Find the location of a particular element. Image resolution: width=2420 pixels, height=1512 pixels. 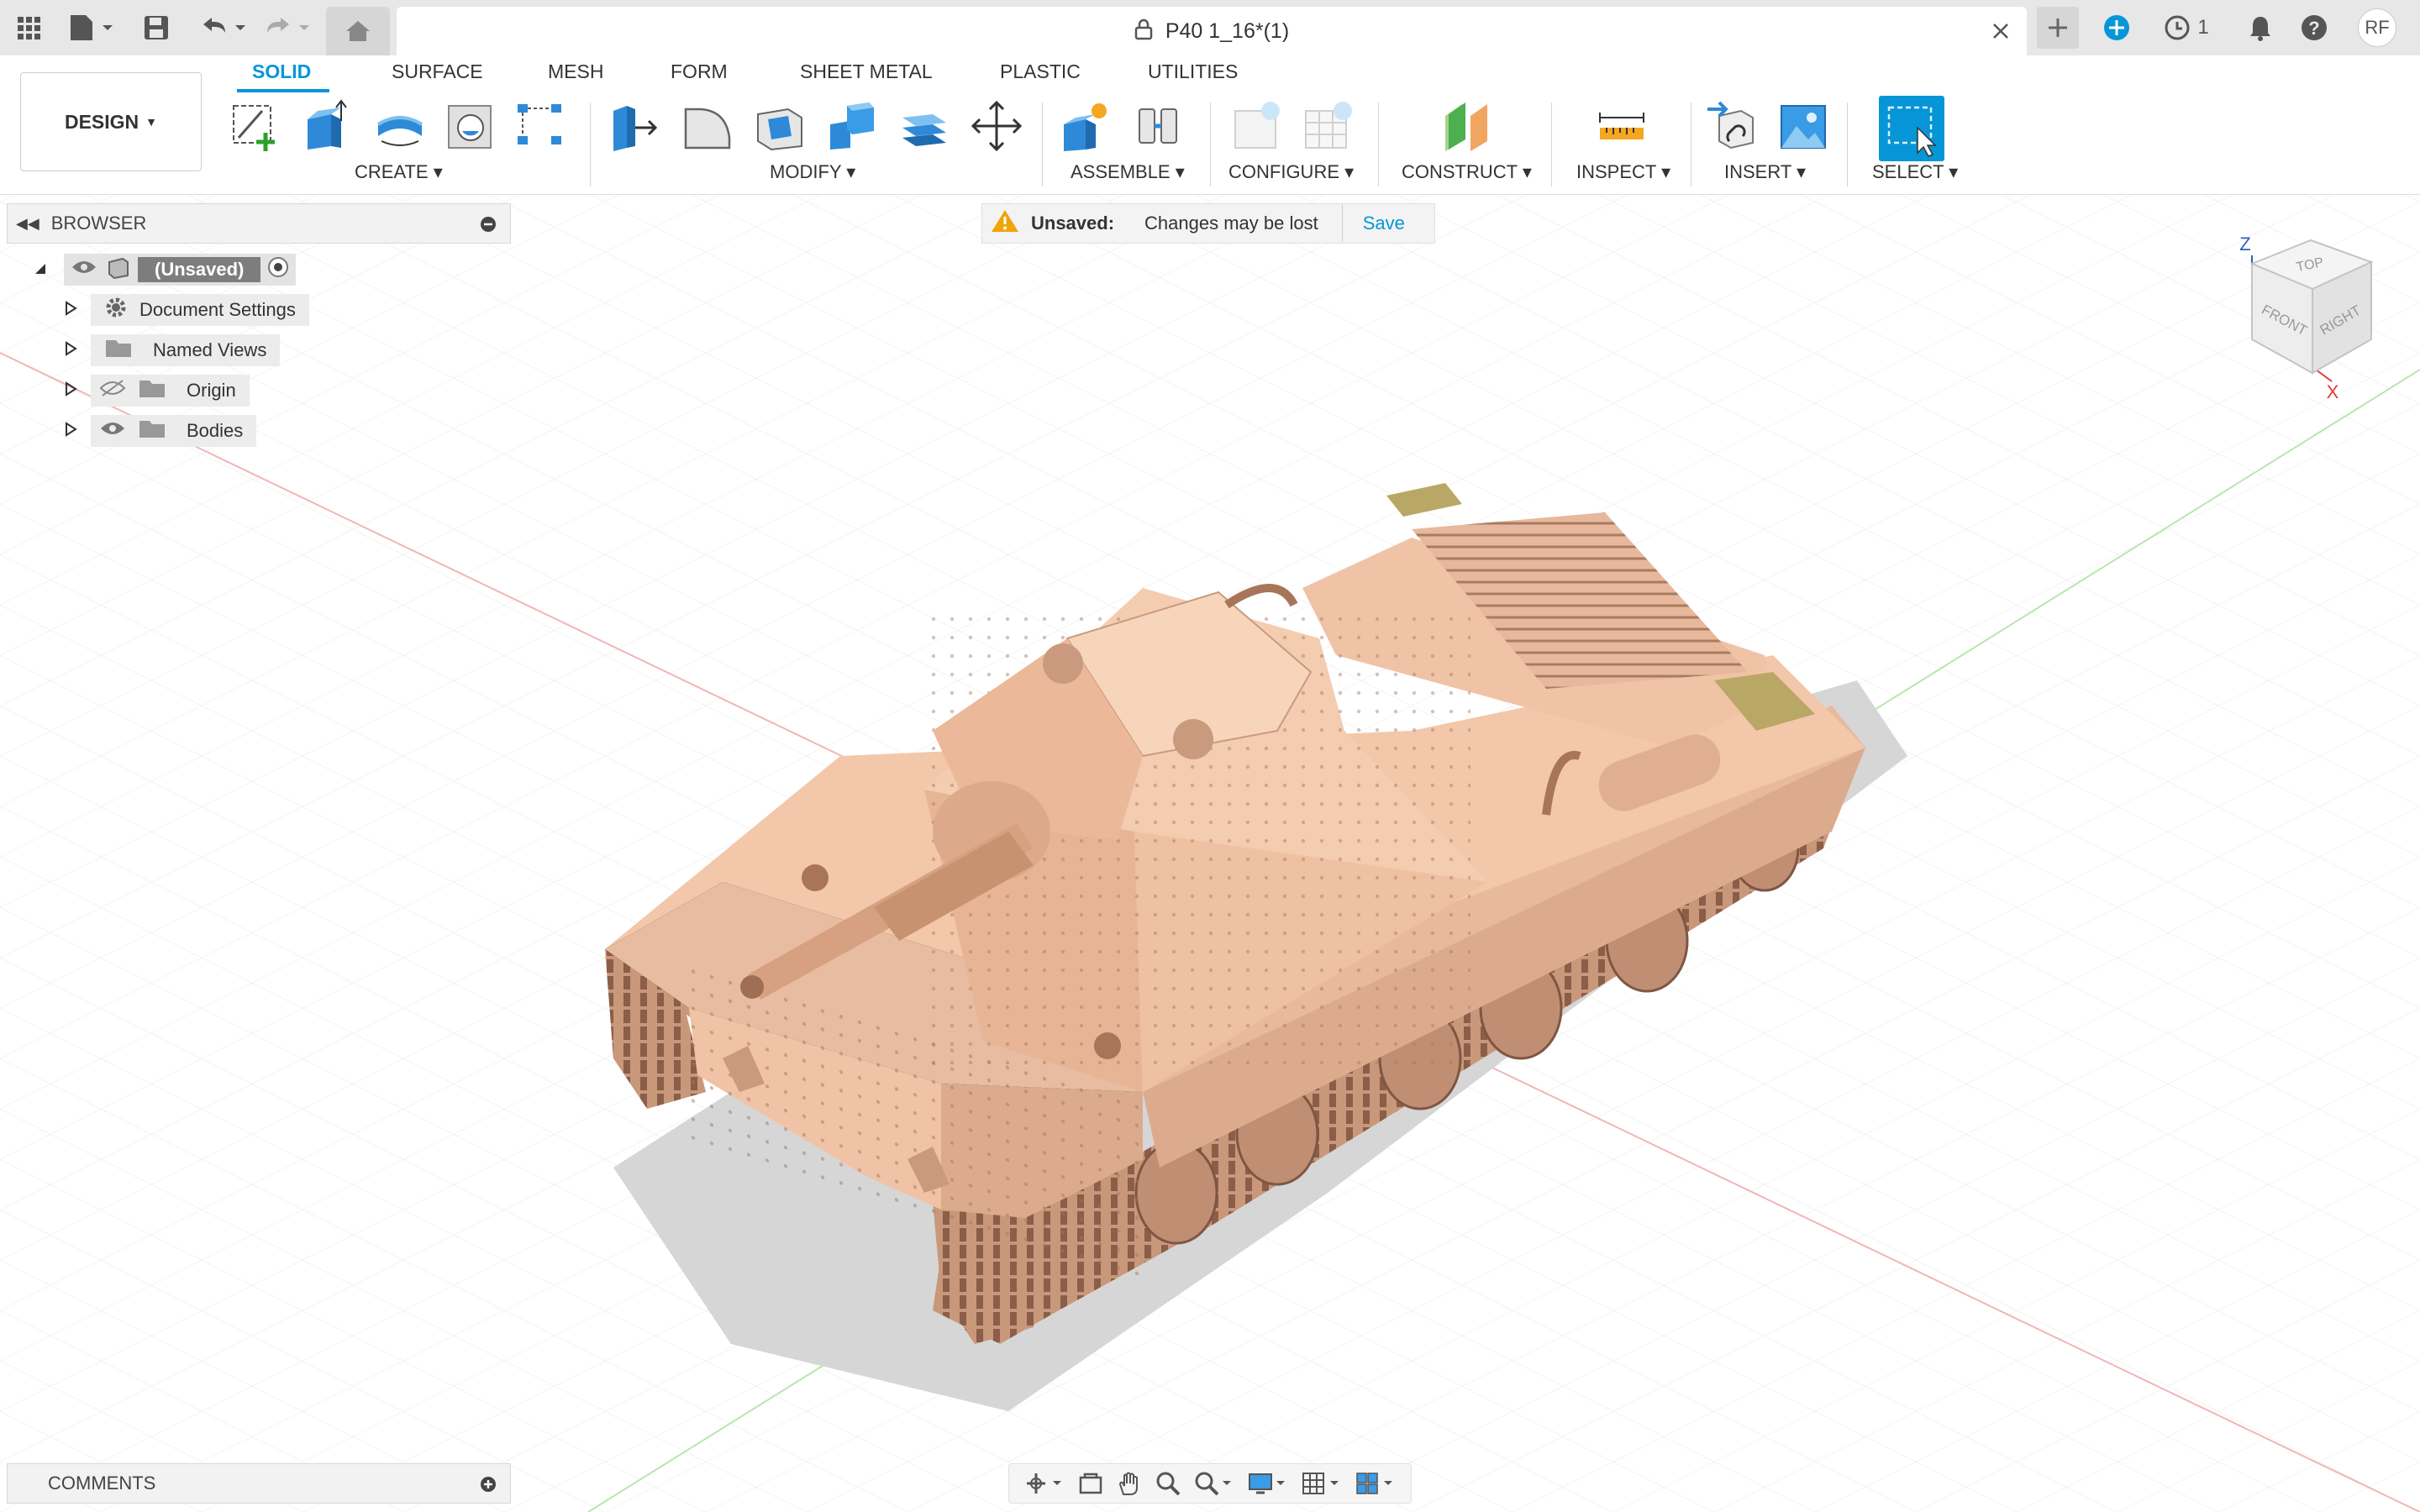

divider is located at coordinates (1342, 223).